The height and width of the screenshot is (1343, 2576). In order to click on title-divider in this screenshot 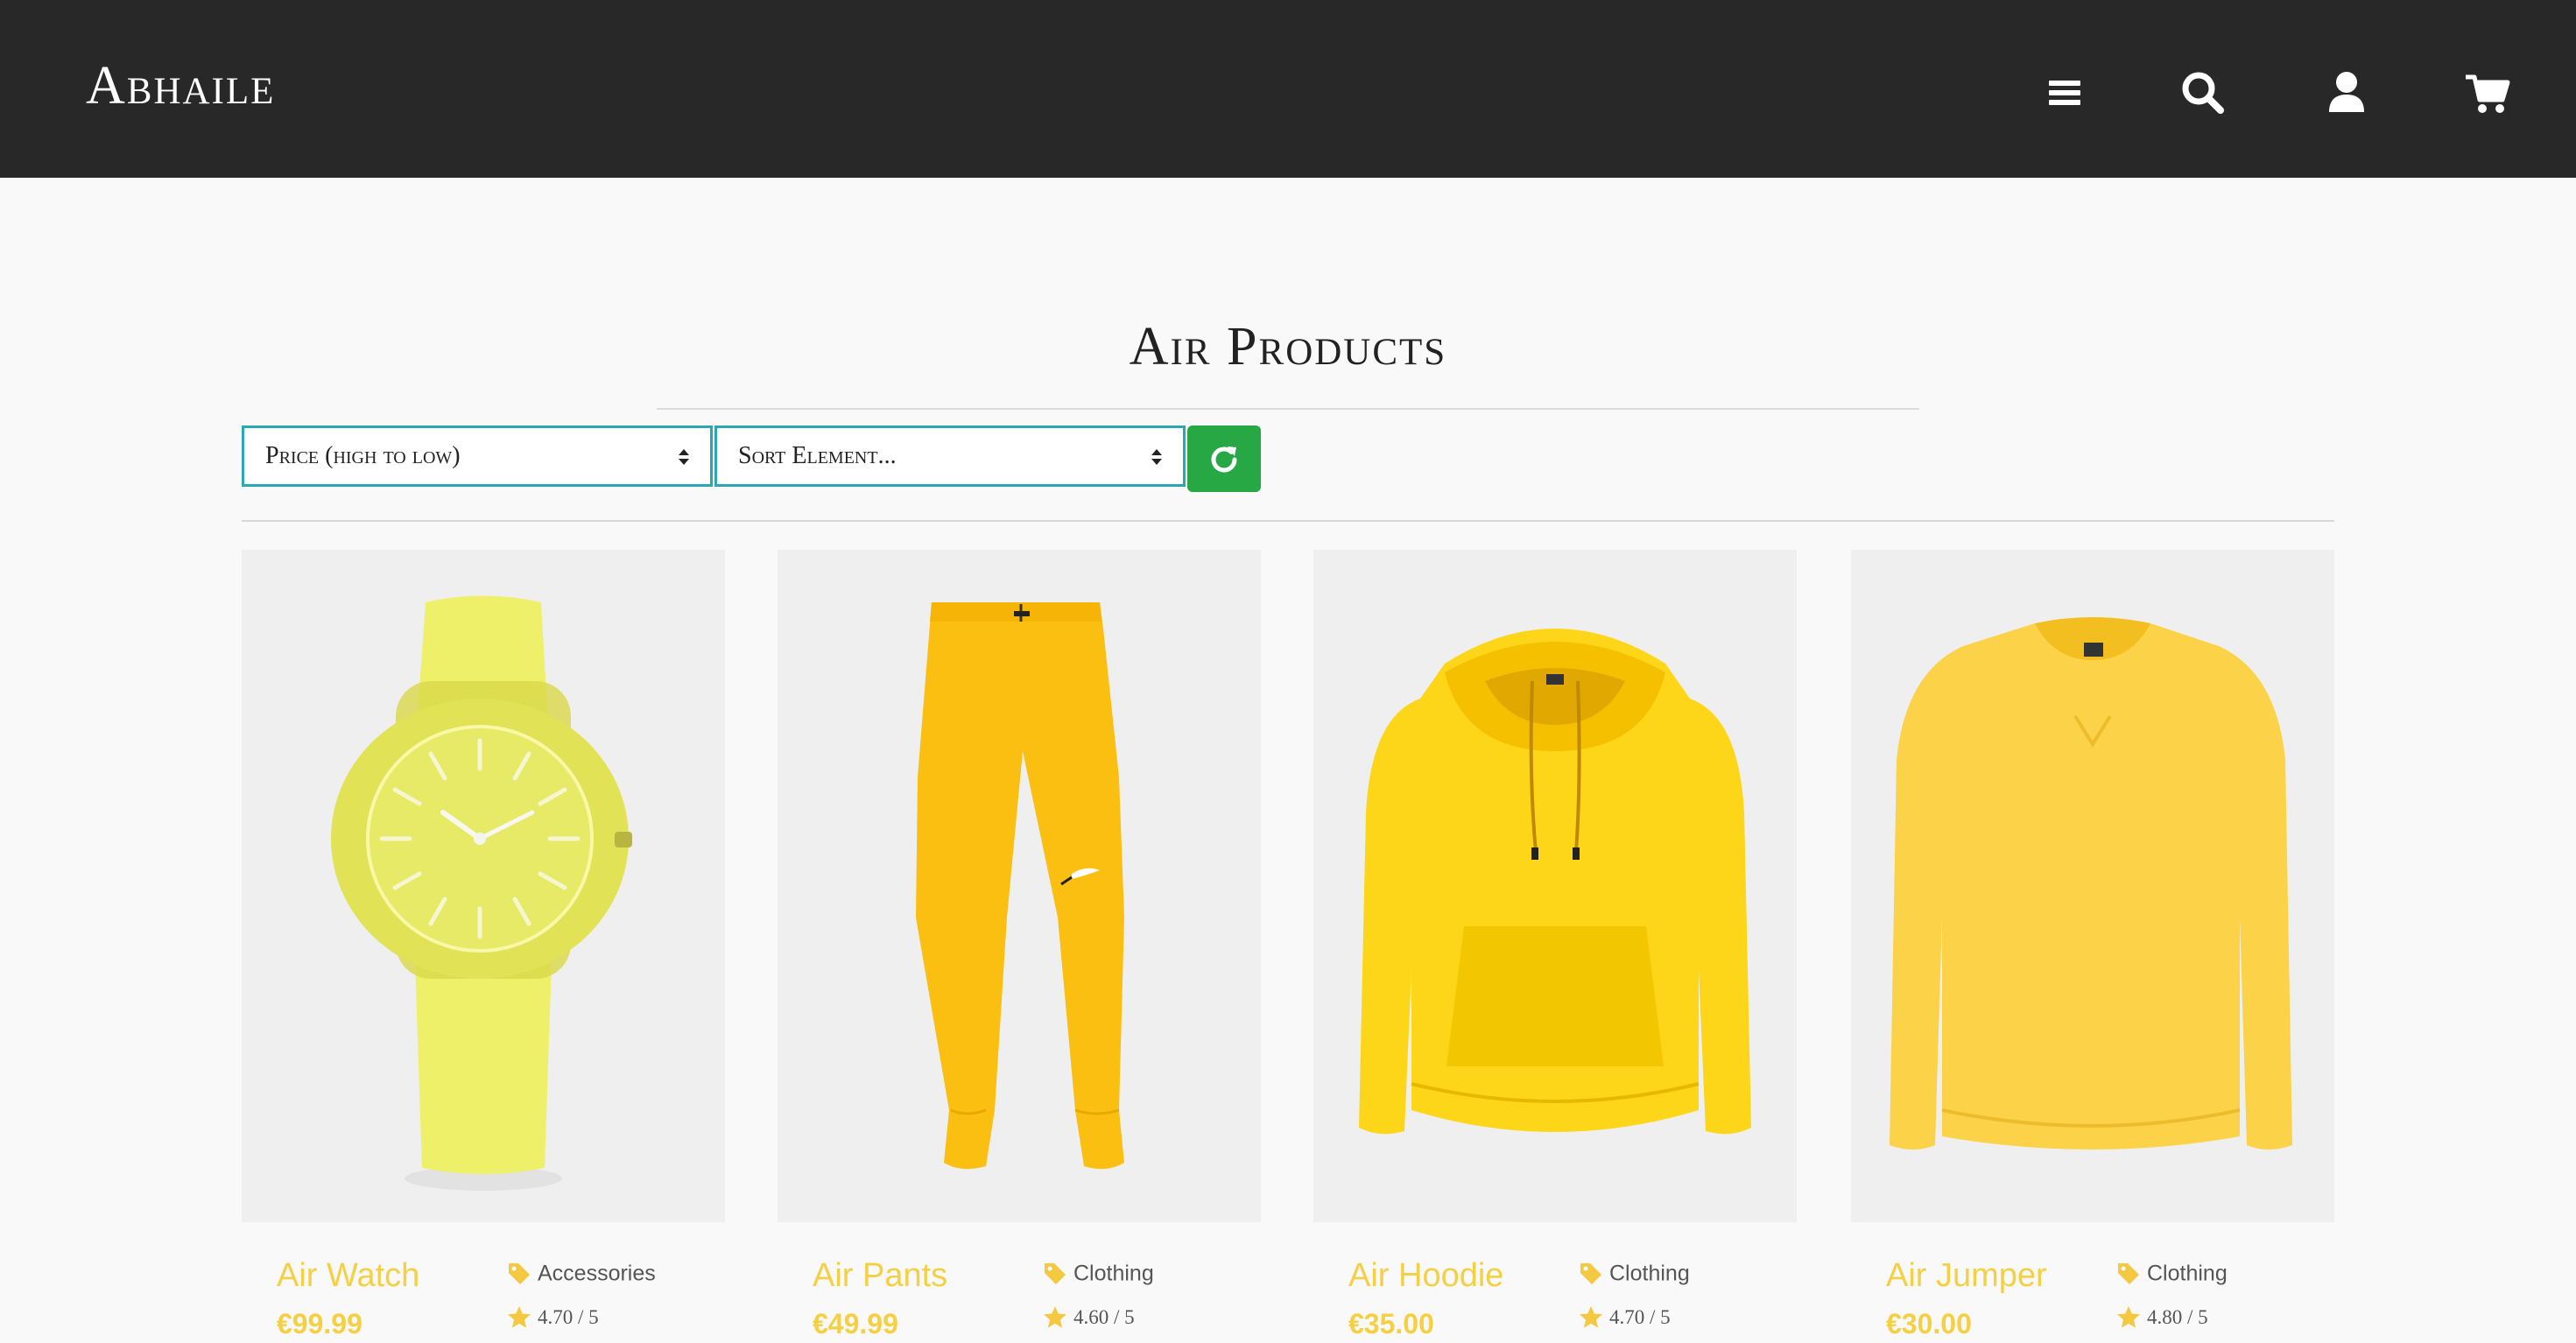, I will do `click(1288, 409)`.